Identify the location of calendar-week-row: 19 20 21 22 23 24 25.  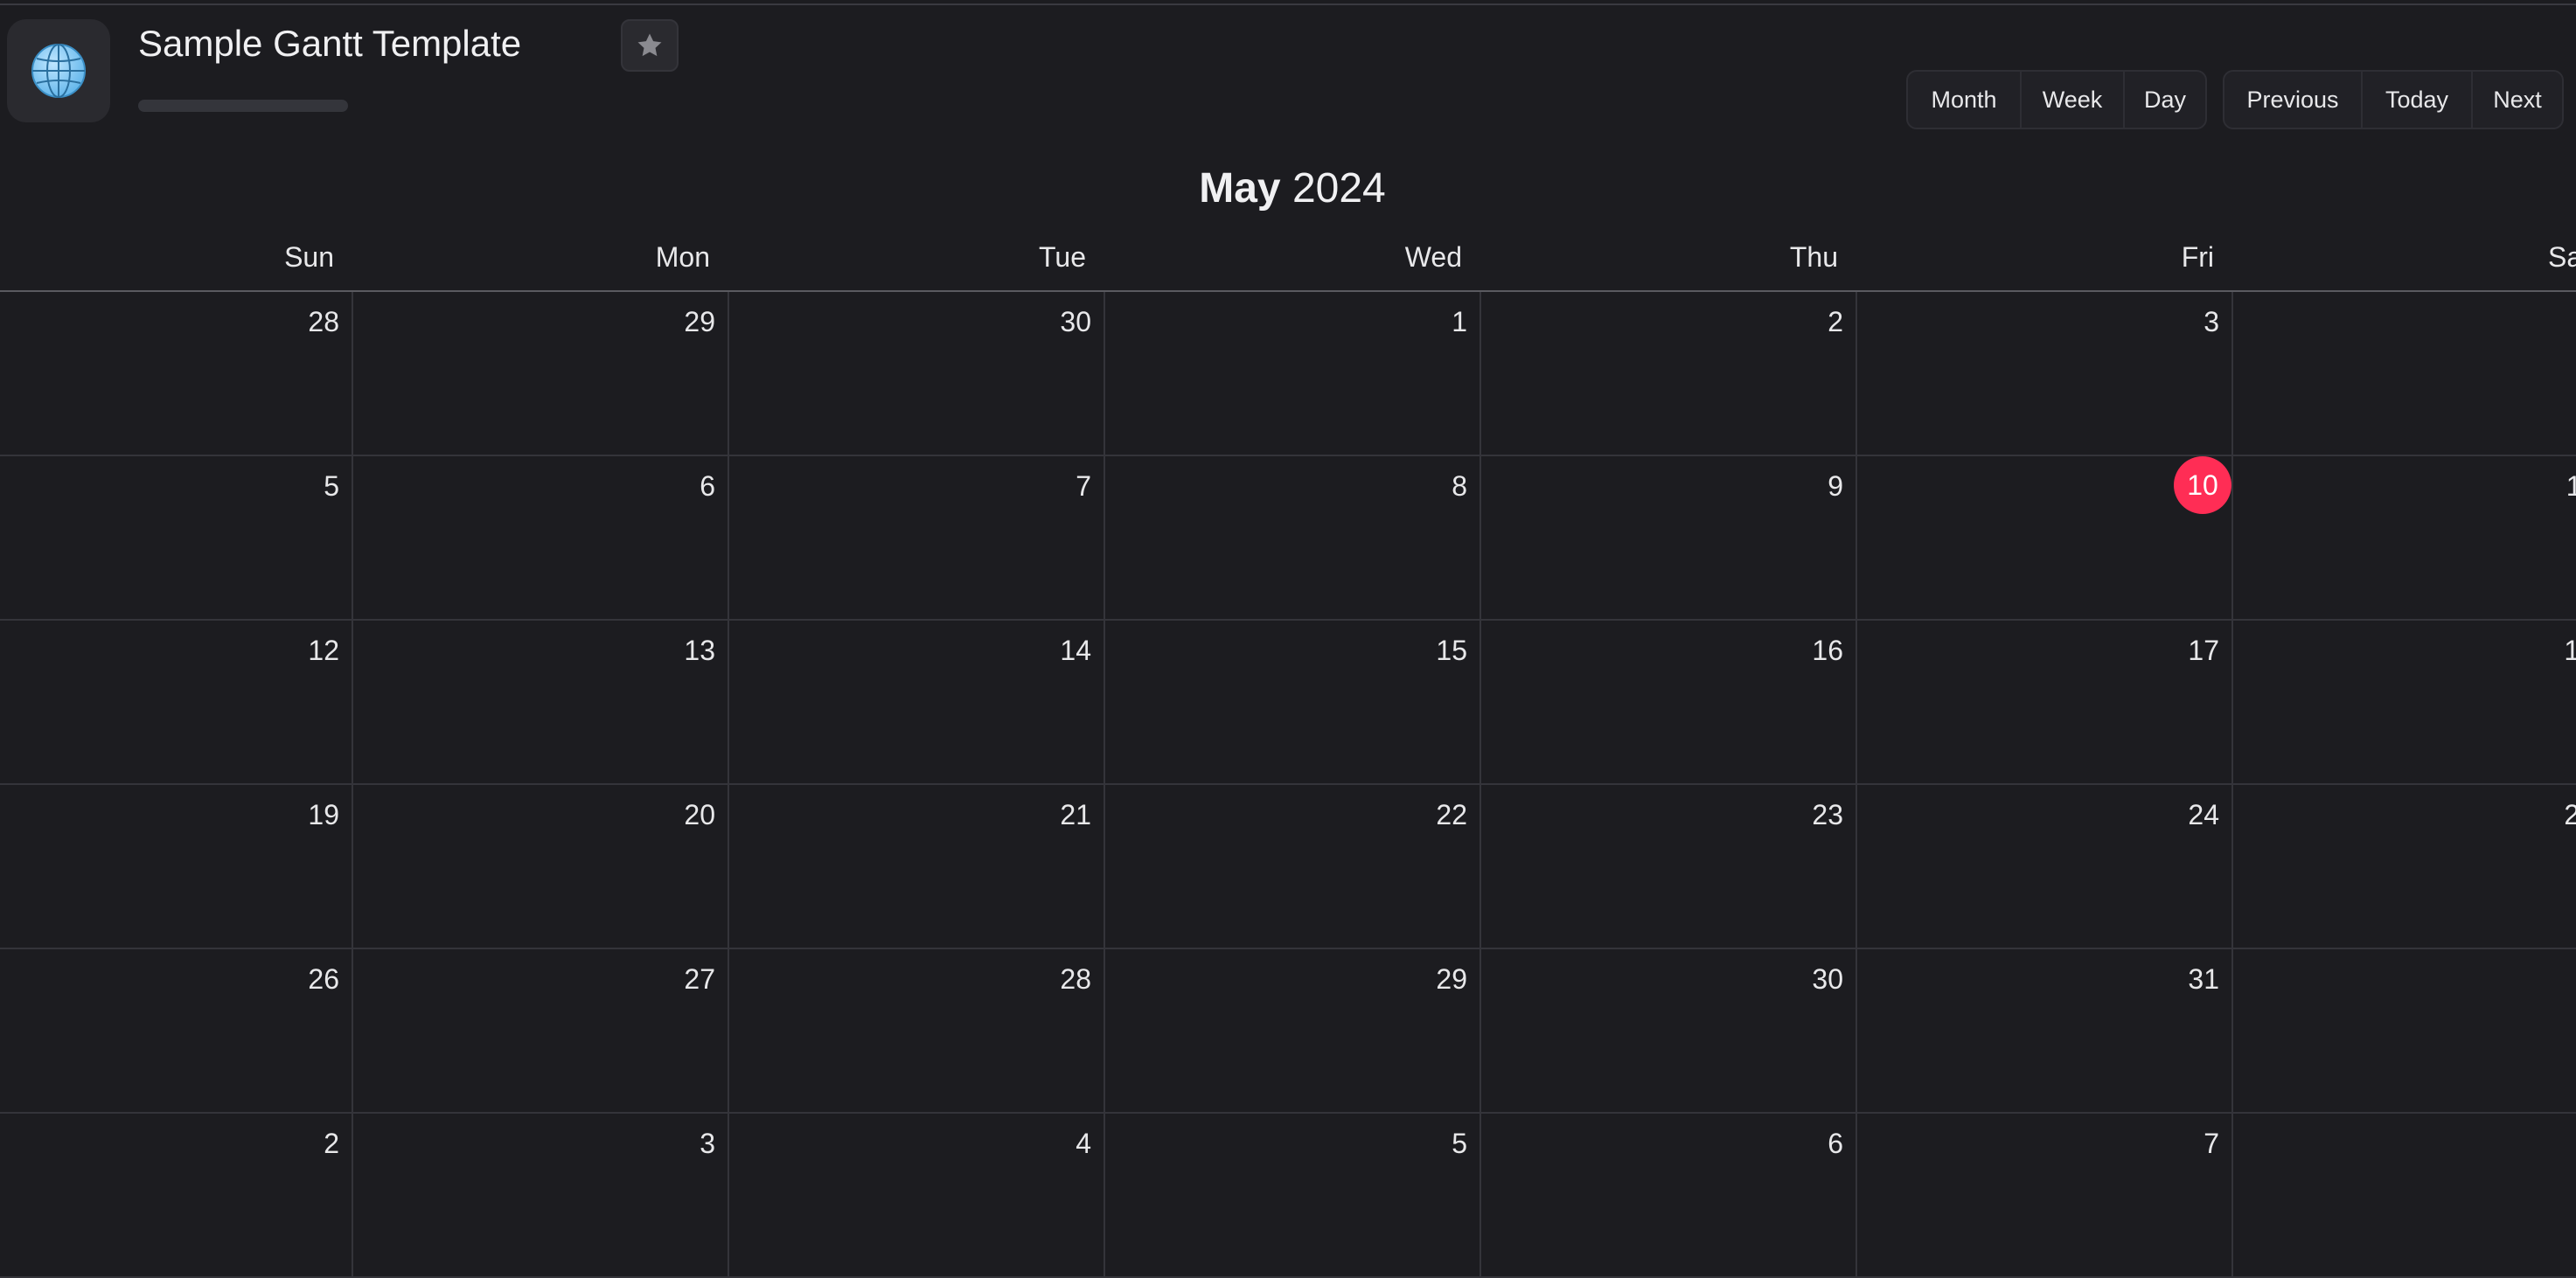
(1288, 867).